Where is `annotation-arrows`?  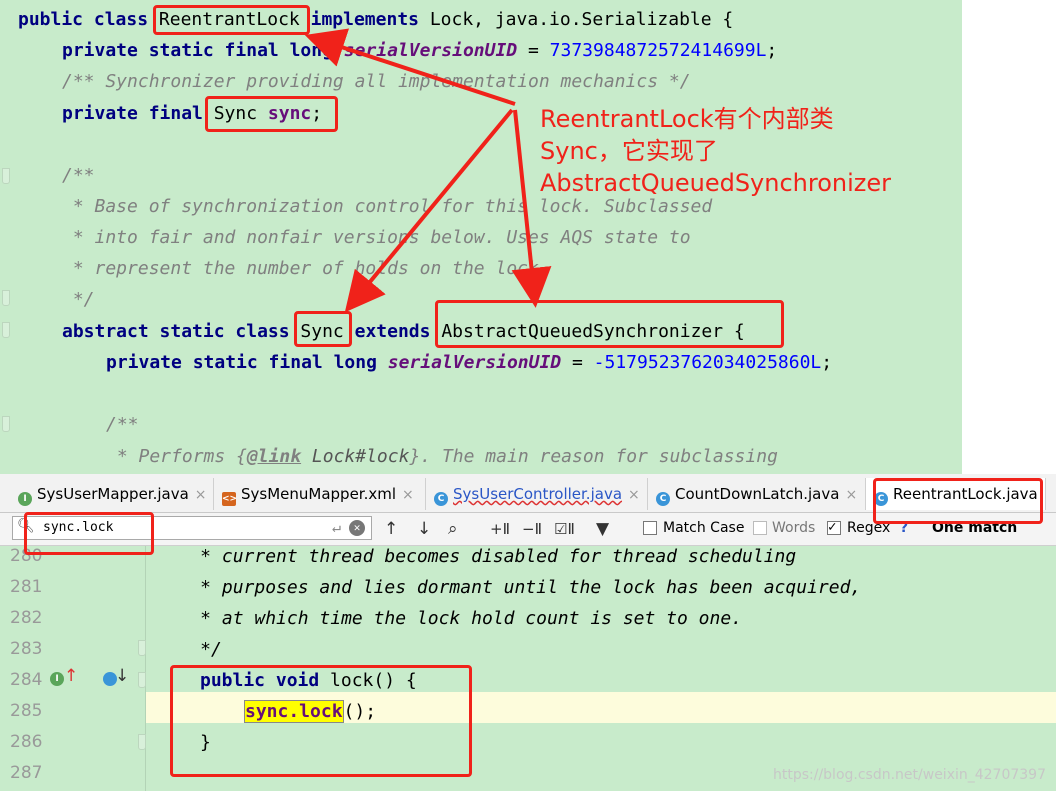
annotation-arrows is located at coordinates (428, 170).